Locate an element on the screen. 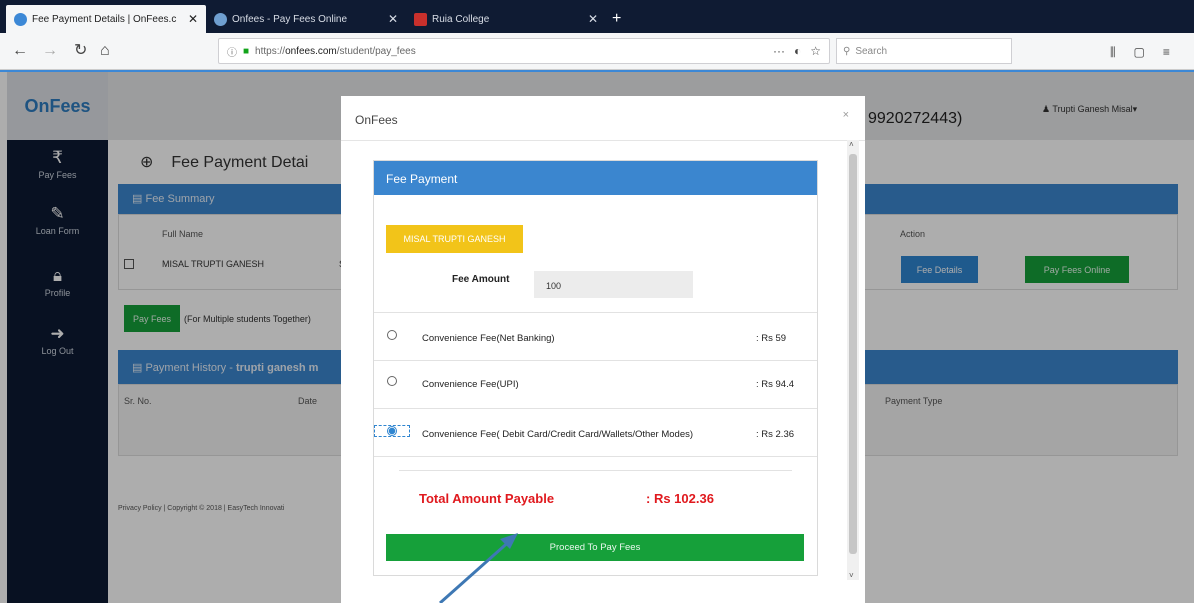 Image resolution: width=1194 pixels, height=603 pixels. pocket-icon: ◐ is located at coordinates (797, 51).